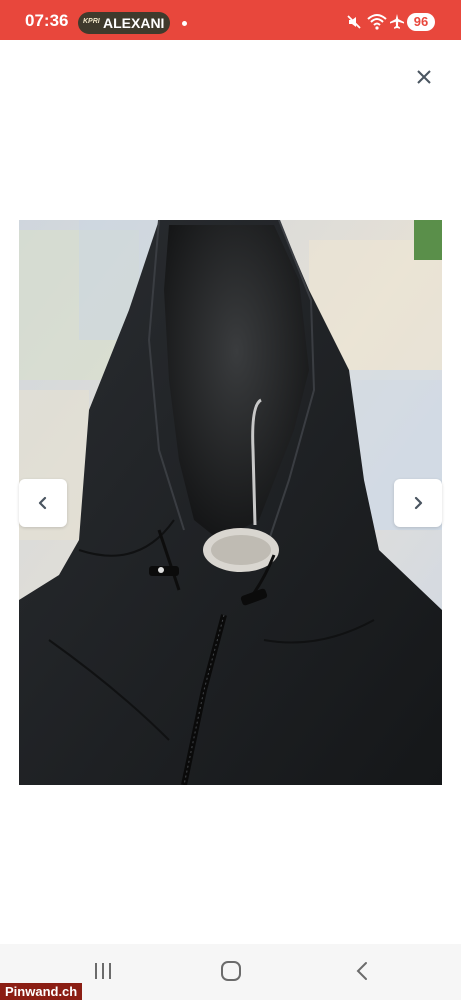 This screenshot has height=1000, width=461. I want to click on airplane-icon, so click(397, 21).